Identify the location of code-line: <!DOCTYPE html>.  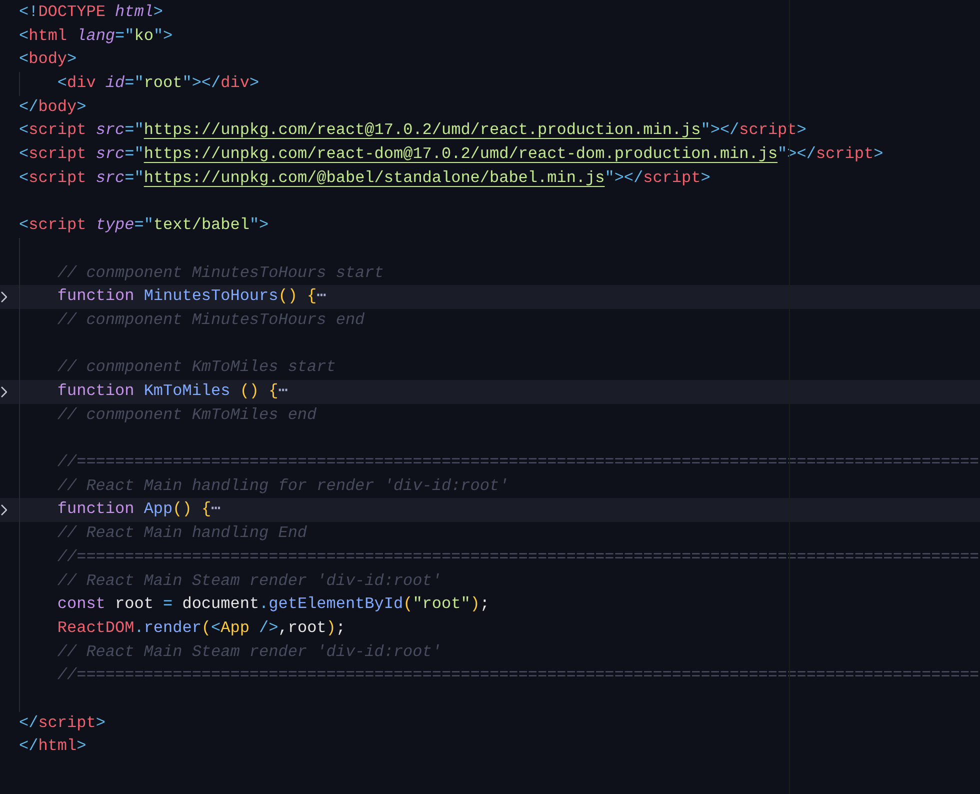
(91, 12).